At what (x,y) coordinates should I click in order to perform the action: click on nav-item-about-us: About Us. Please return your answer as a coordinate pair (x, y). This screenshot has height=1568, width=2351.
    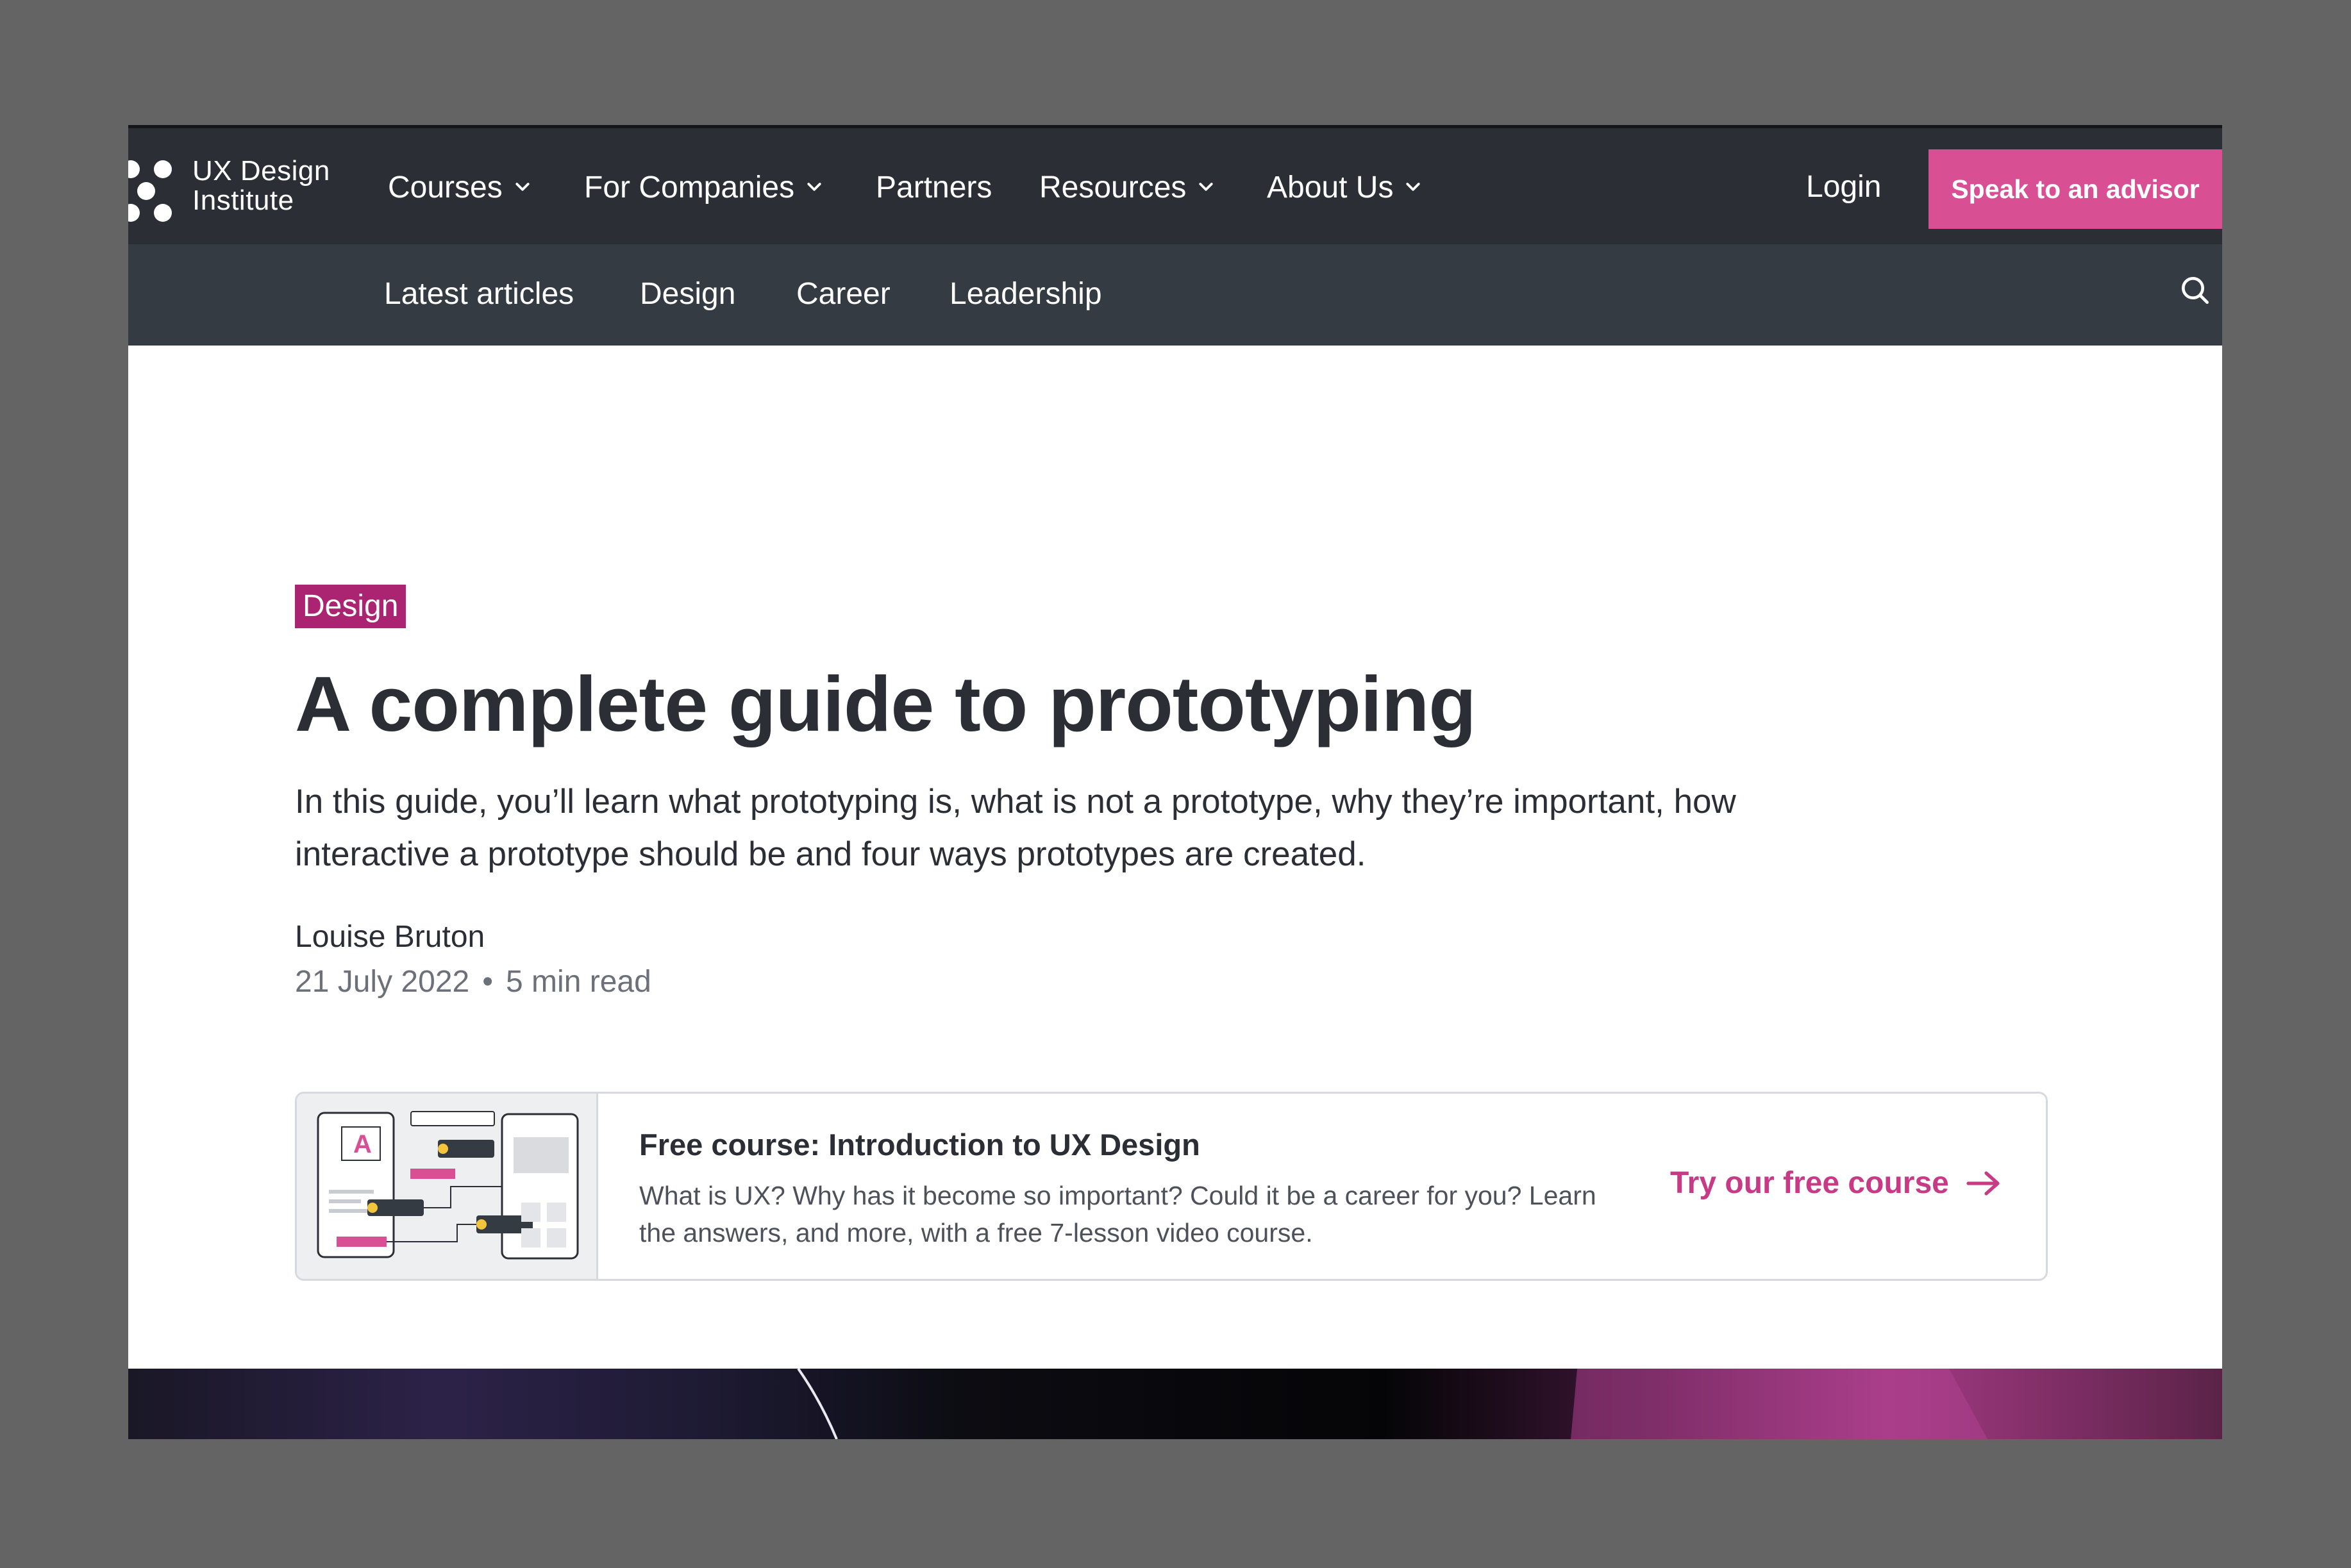
    Looking at the image, I should click on (1345, 187).